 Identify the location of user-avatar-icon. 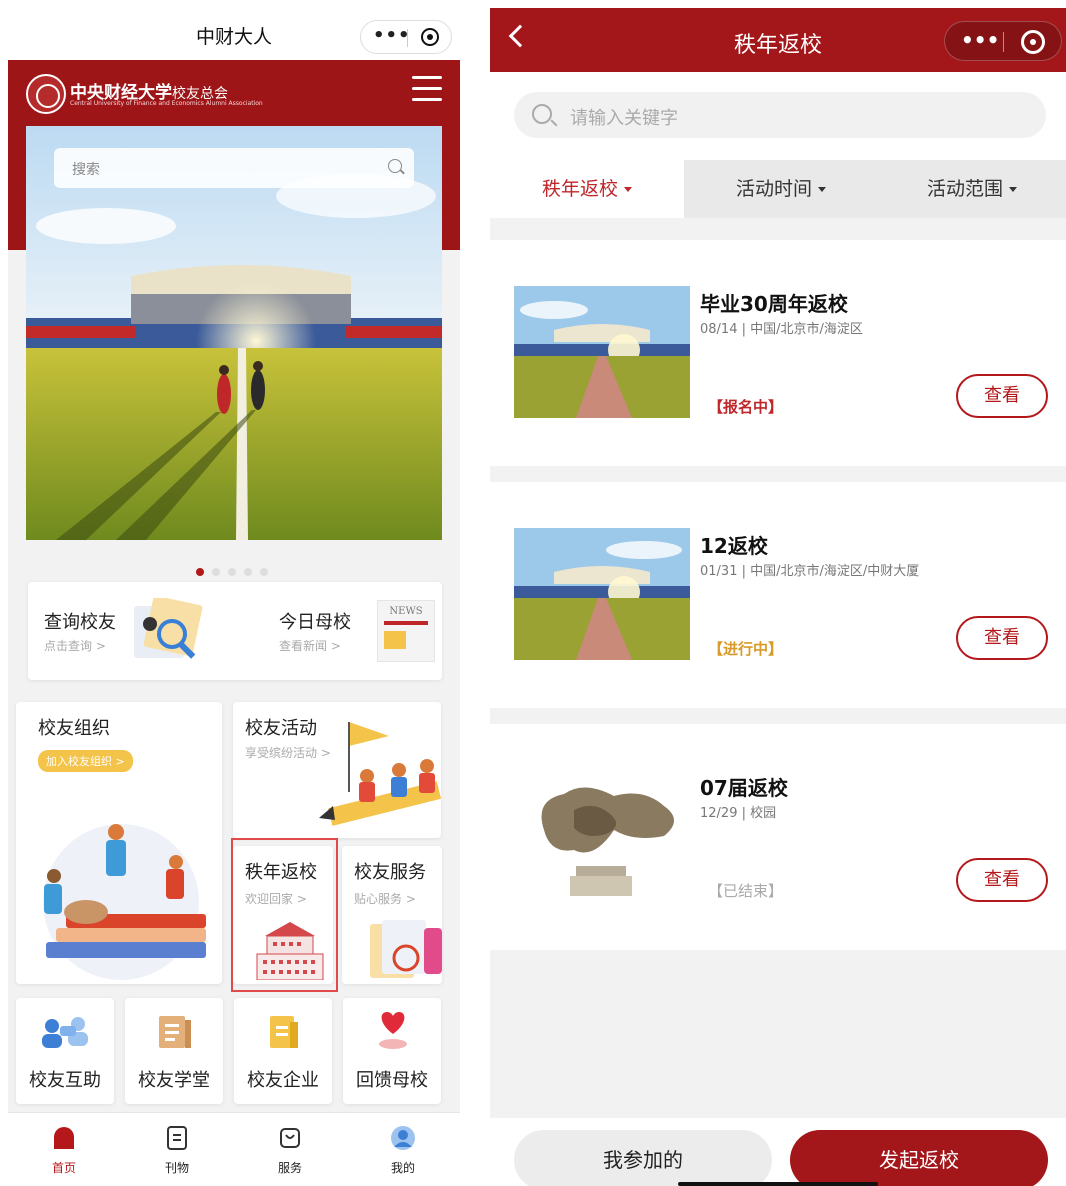
(403, 1138).